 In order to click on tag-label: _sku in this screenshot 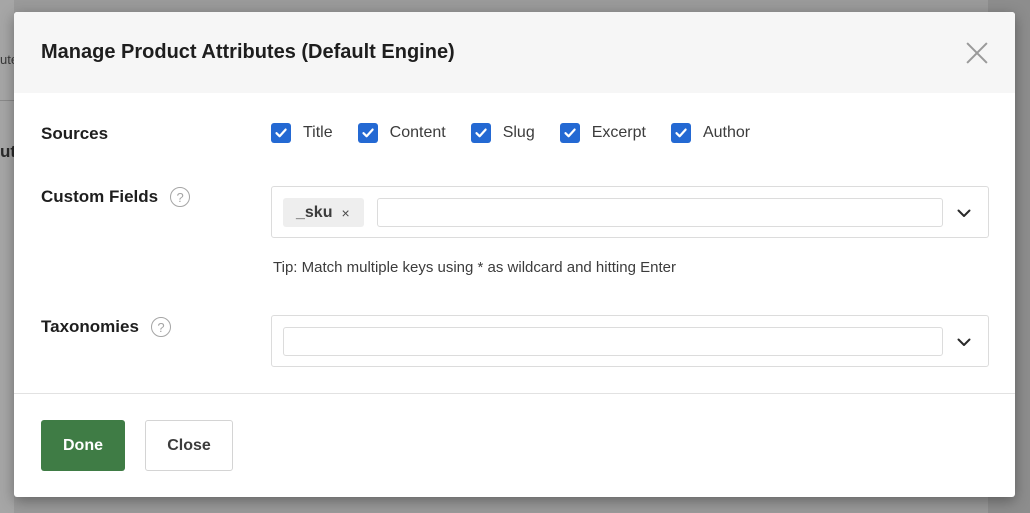, I will do `click(314, 212)`.